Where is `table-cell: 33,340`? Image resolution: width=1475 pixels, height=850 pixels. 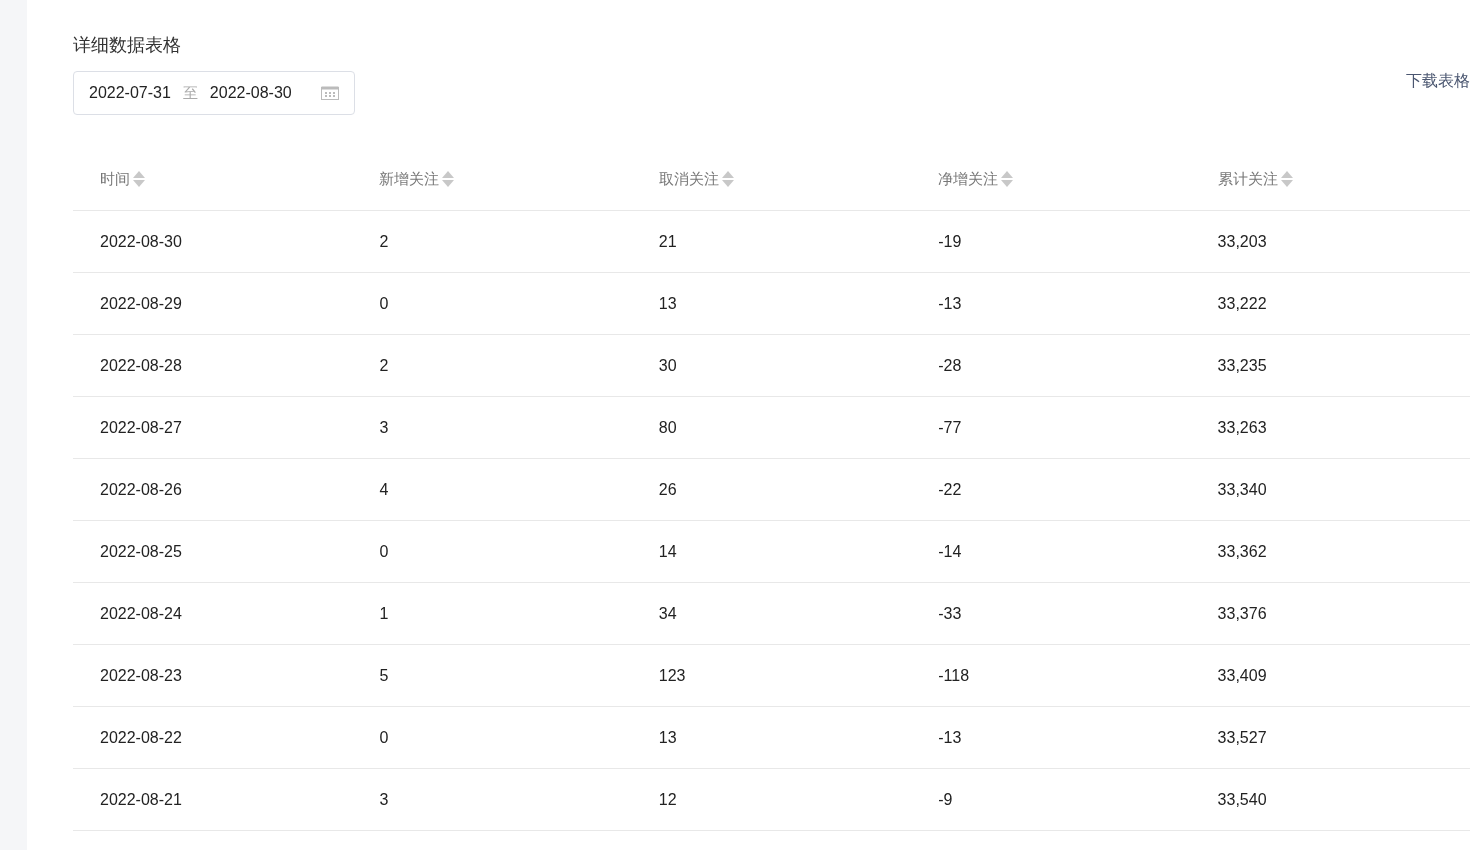 table-cell: 33,340 is located at coordinates (1242, 489).